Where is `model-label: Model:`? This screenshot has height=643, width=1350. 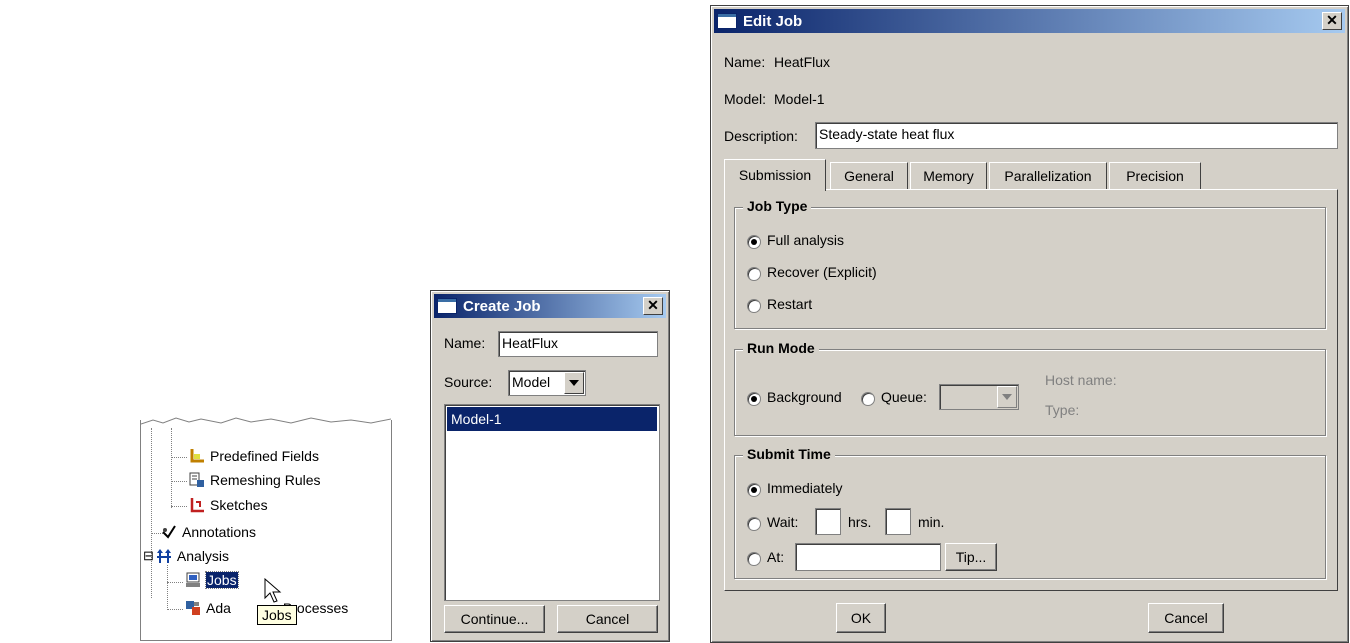
model-label: Model: is located at coordinates (745, 99).